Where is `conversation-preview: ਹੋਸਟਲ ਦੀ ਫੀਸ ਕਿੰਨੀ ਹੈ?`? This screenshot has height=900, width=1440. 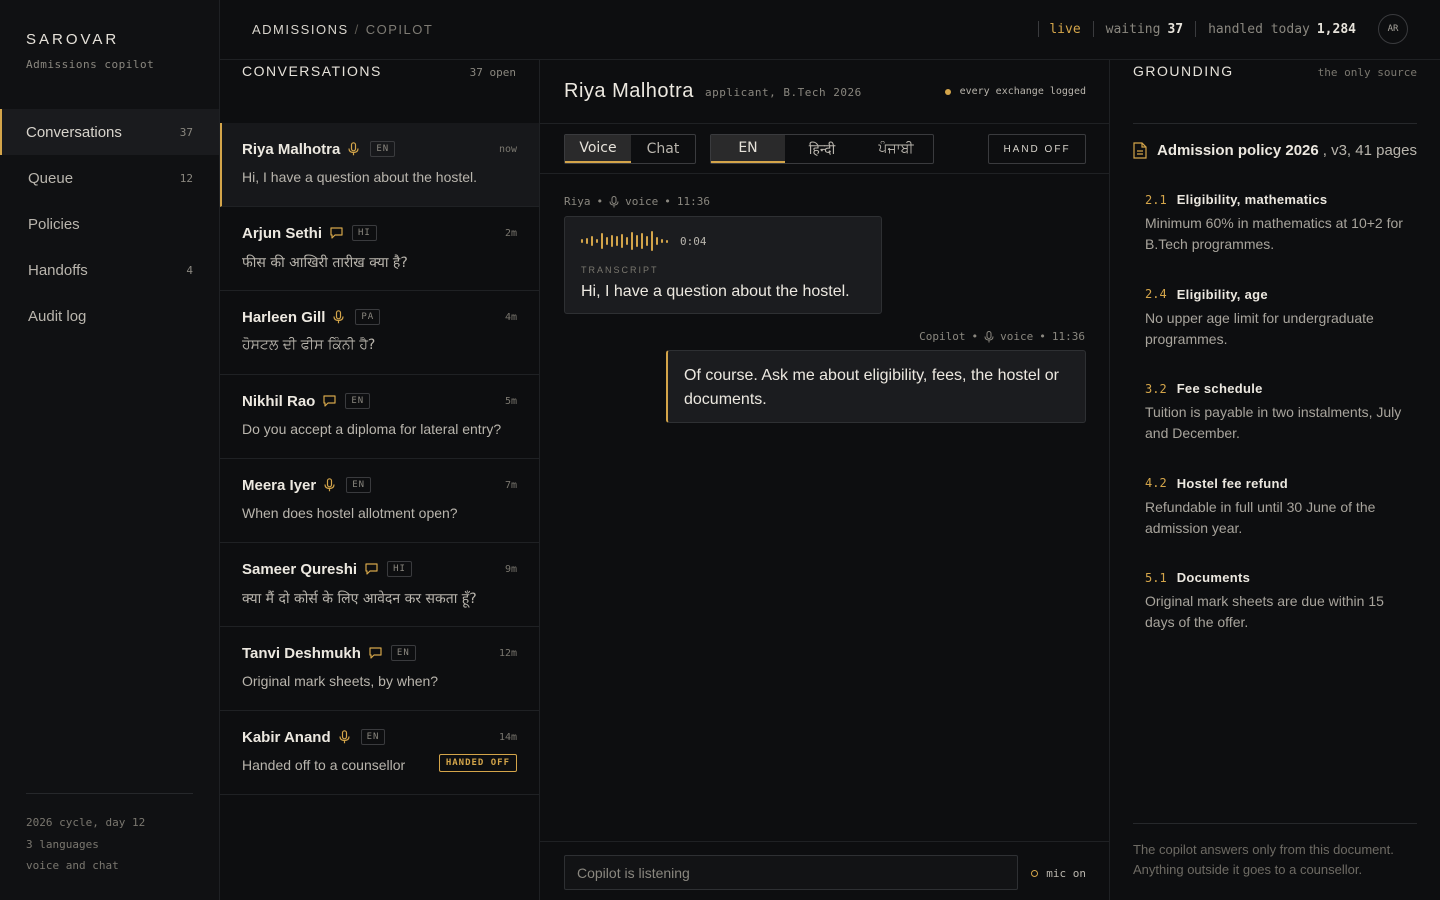
conversation-preview: ਹੋਸਟਲ ਦੀ ਫੀਸ ਕਿੰਨੀ ਹੈ? is located at coordinates (309, 345).